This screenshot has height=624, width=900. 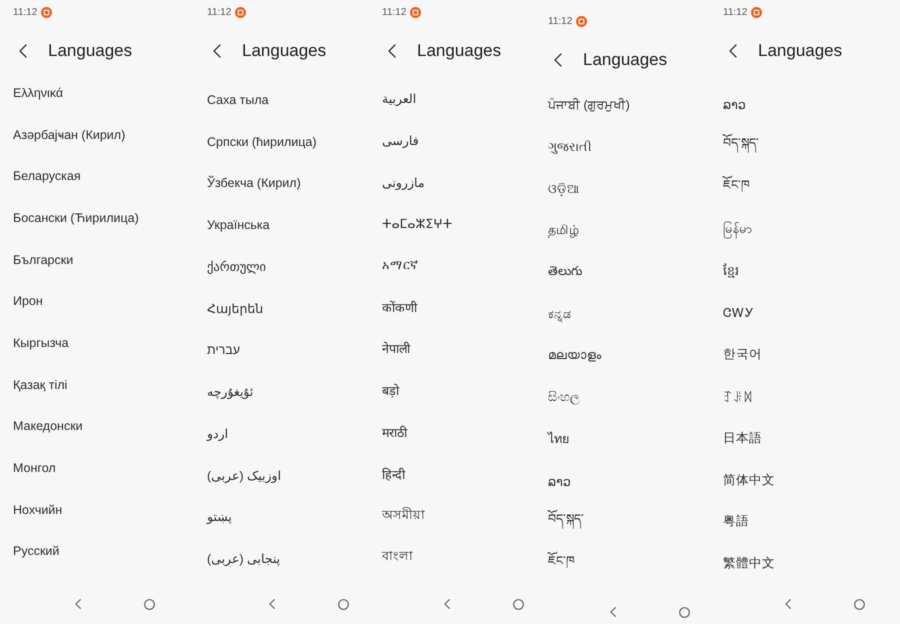 I want to click on language-item: অসমীয়া, so click(x=452, y=515).